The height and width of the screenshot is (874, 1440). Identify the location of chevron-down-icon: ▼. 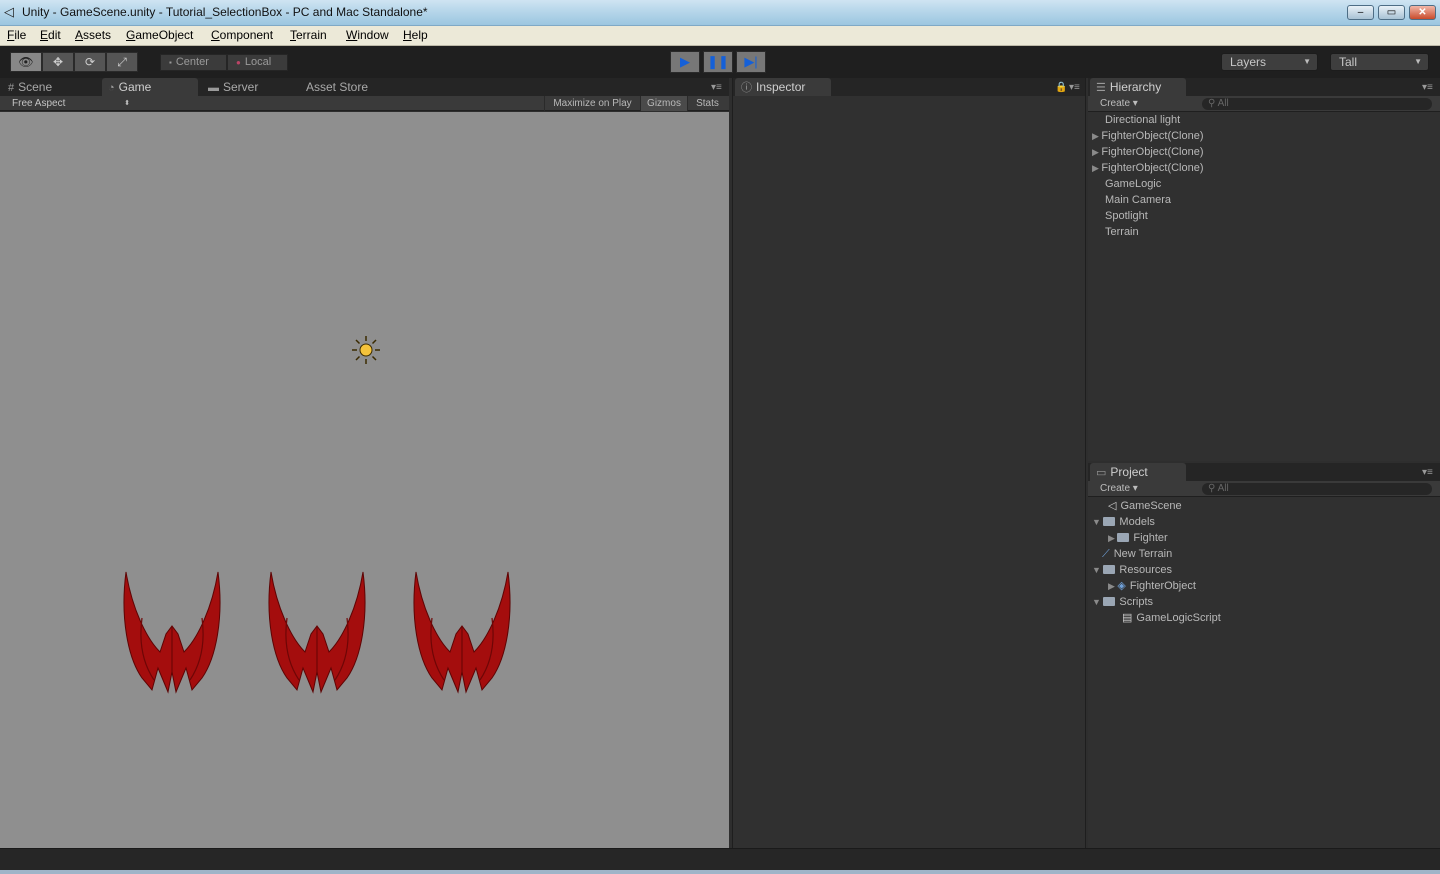
(1307, 61).